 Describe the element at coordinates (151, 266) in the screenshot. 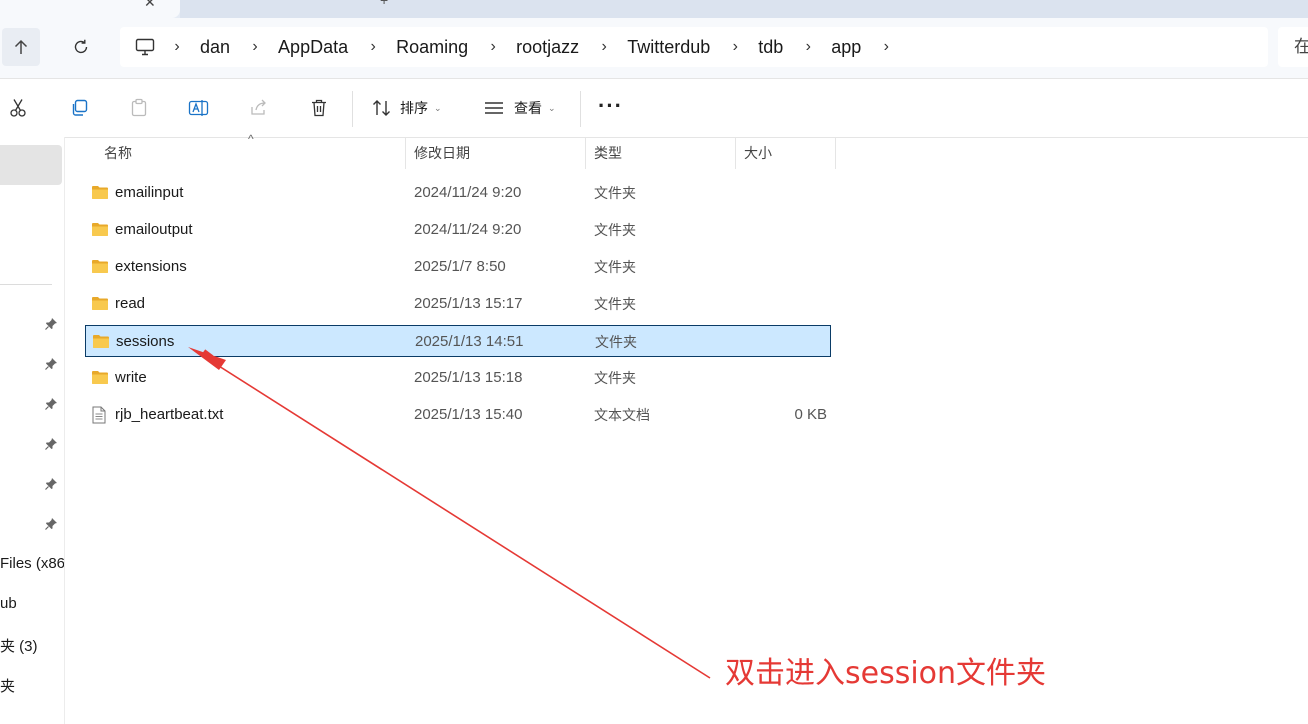

I see `file-name: extensions` at that location.